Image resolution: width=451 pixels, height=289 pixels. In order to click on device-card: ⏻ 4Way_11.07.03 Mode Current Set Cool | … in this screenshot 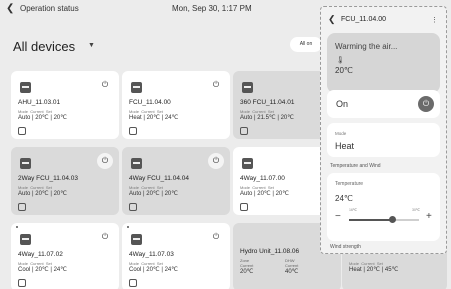, I will do `click(176, 256)`.